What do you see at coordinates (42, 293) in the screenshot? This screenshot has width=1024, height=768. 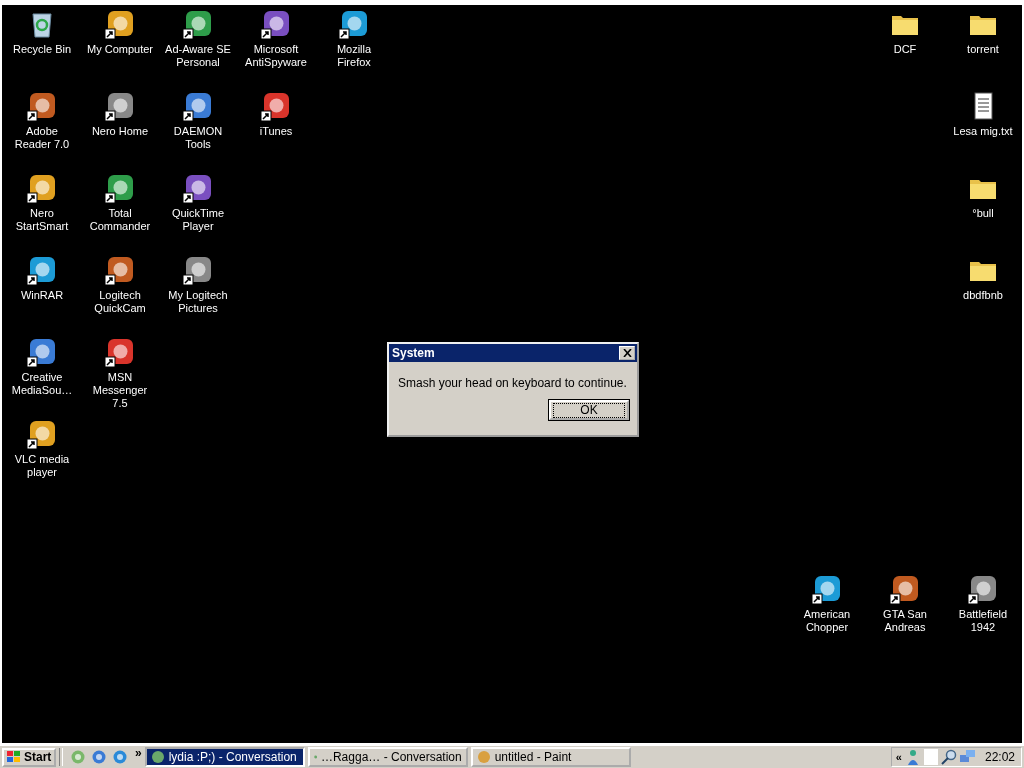 I see `desktop-shortcut: WinRAR` at bounding box center [42, 293].